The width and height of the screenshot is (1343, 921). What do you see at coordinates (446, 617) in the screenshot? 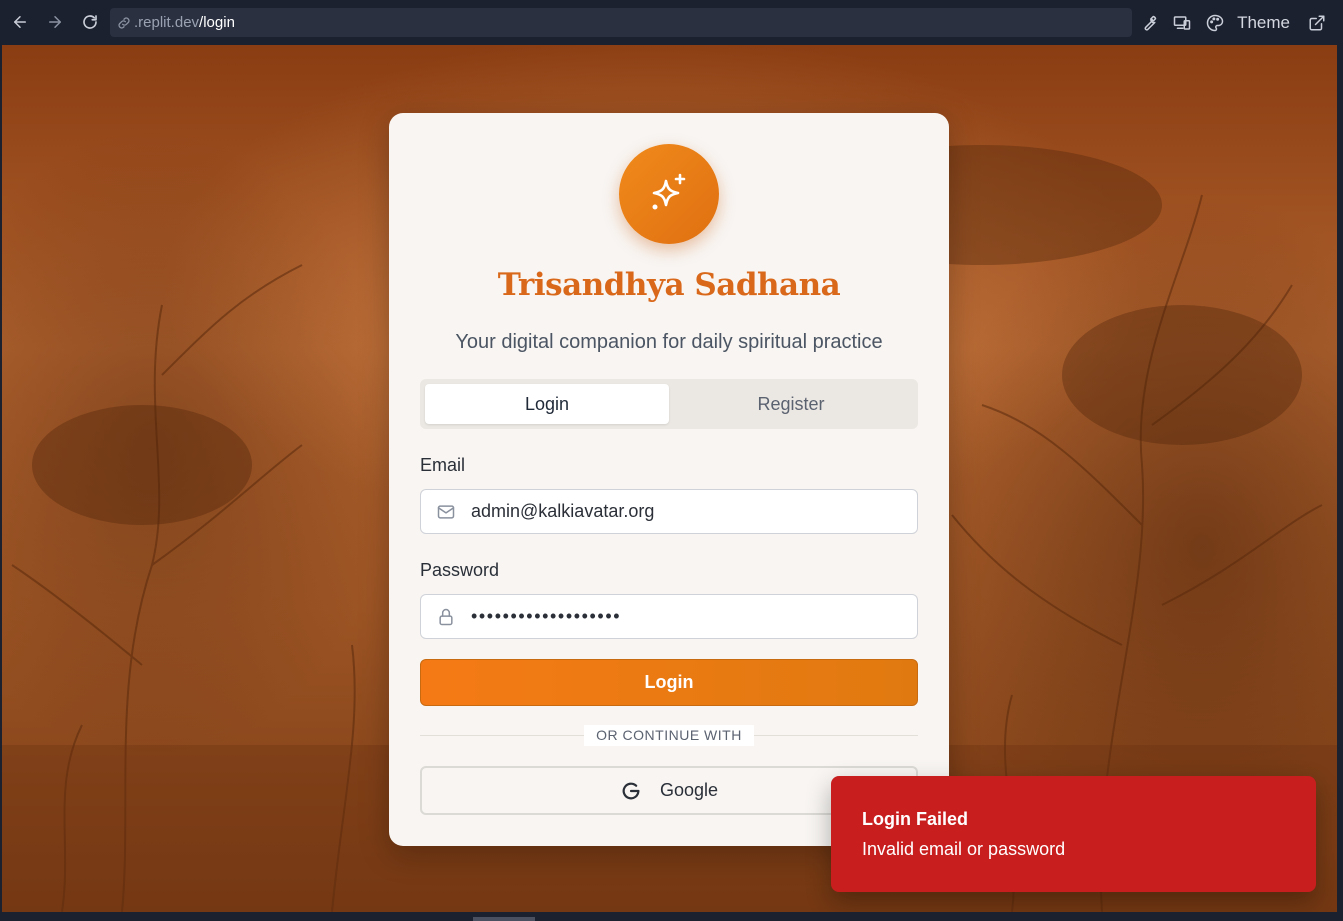
I see `lock-icon` at bounding box center [446, 617].